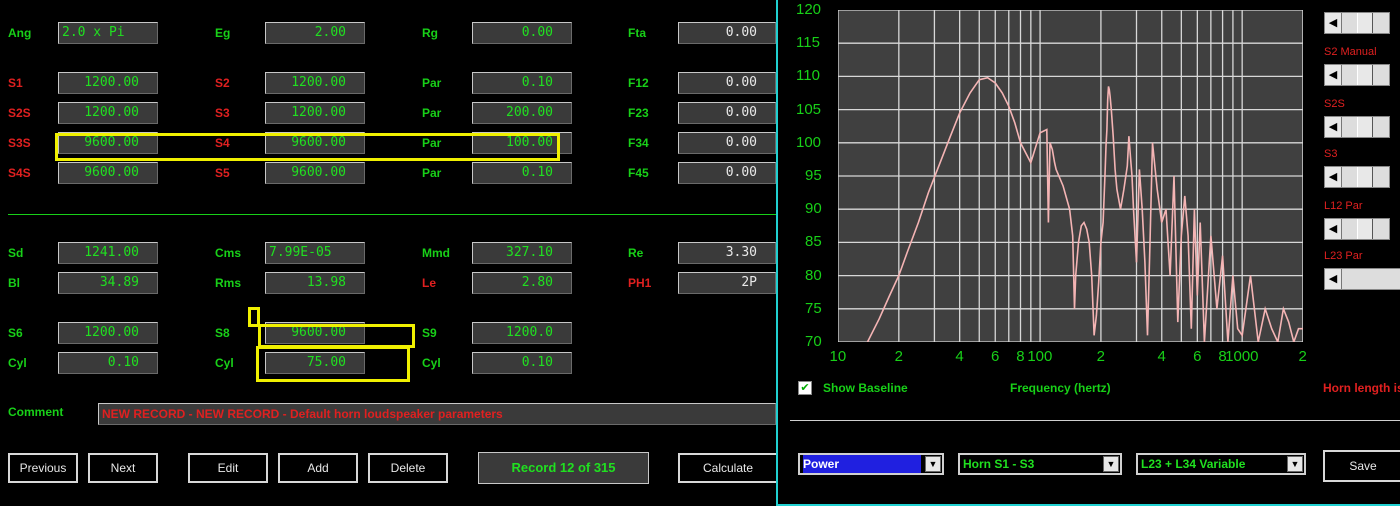 This screenshot has width=1400, height=506. What do you see at coordinates (315, 253) in the screenshot?
I see `param-field: 7.99E-05` at bounding box center [315, 253].